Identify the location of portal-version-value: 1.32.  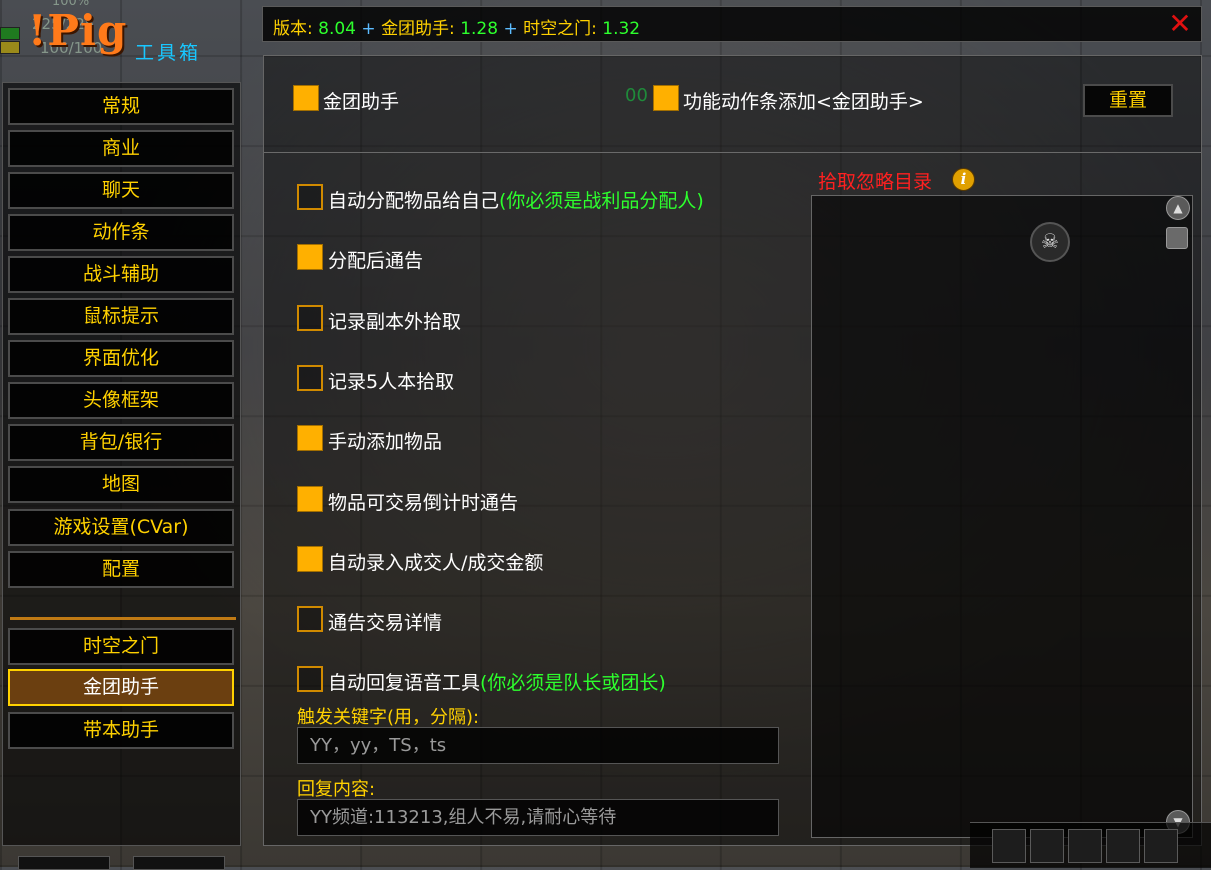
(621, 29).